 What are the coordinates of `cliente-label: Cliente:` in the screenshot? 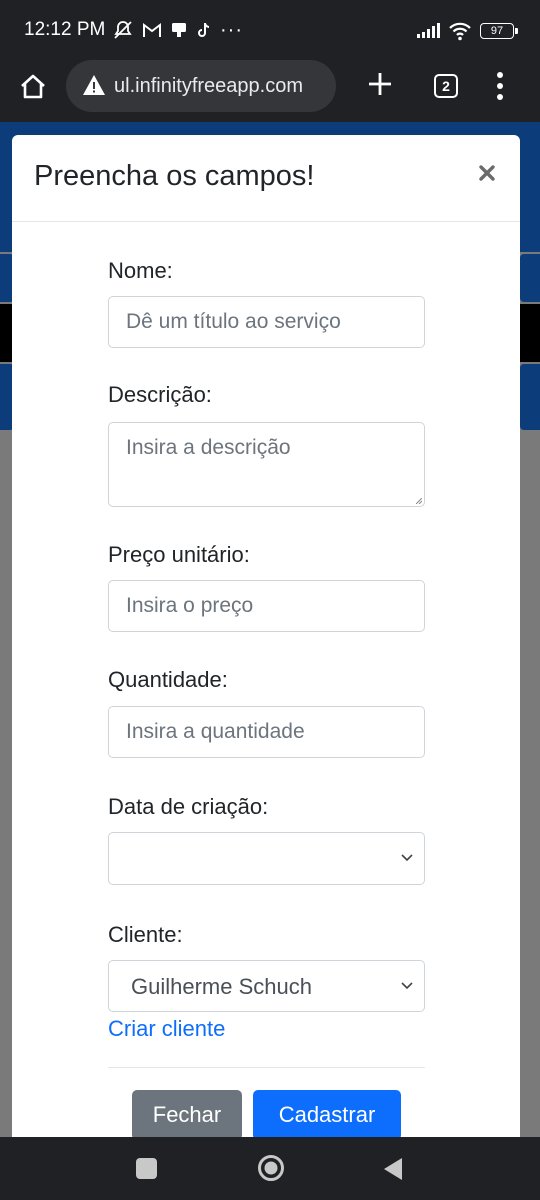 It's located at (145, 934).